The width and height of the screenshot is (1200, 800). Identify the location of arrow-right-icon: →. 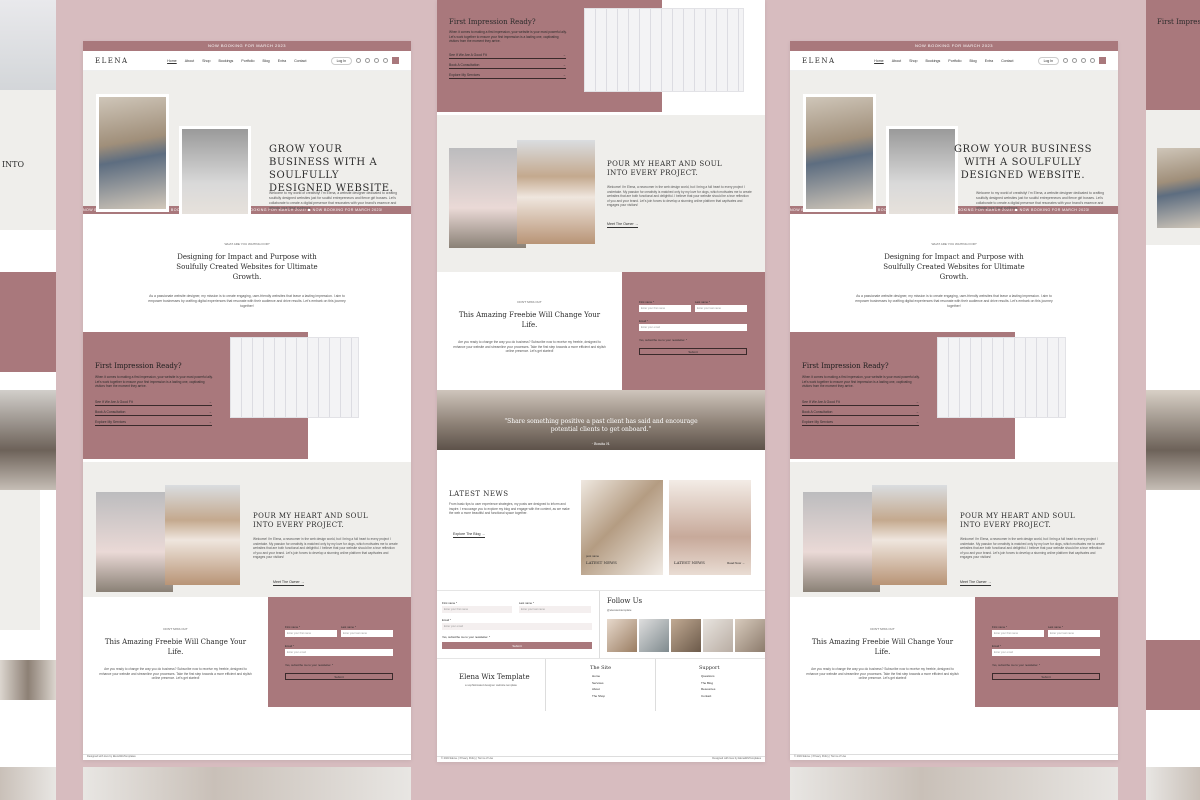
(564, 75).